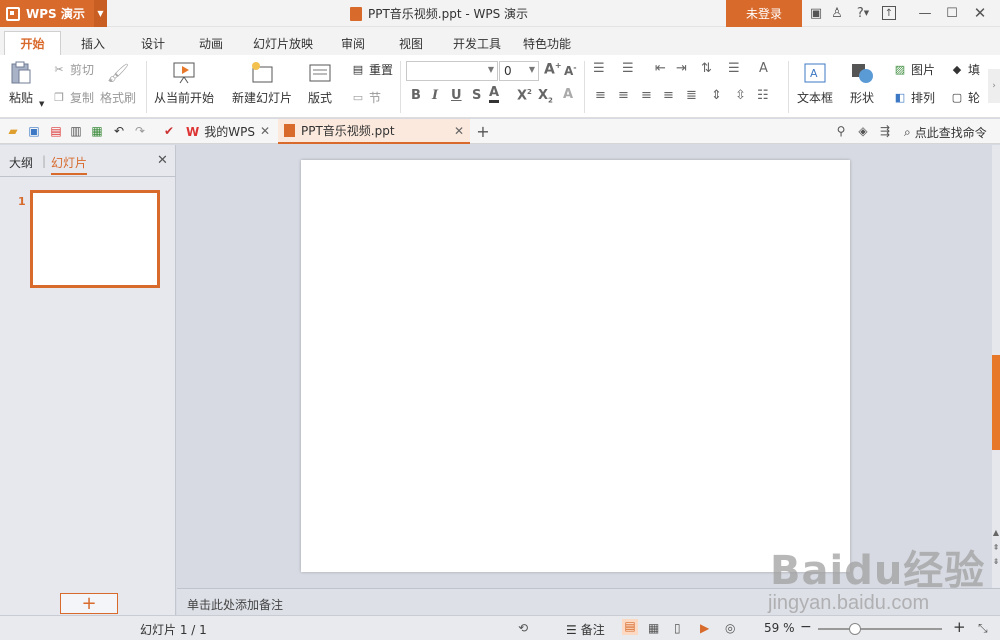  Describe the element at coordinates (119, 131) in the screenshot. I see `undo-icon: ↶` at that location.